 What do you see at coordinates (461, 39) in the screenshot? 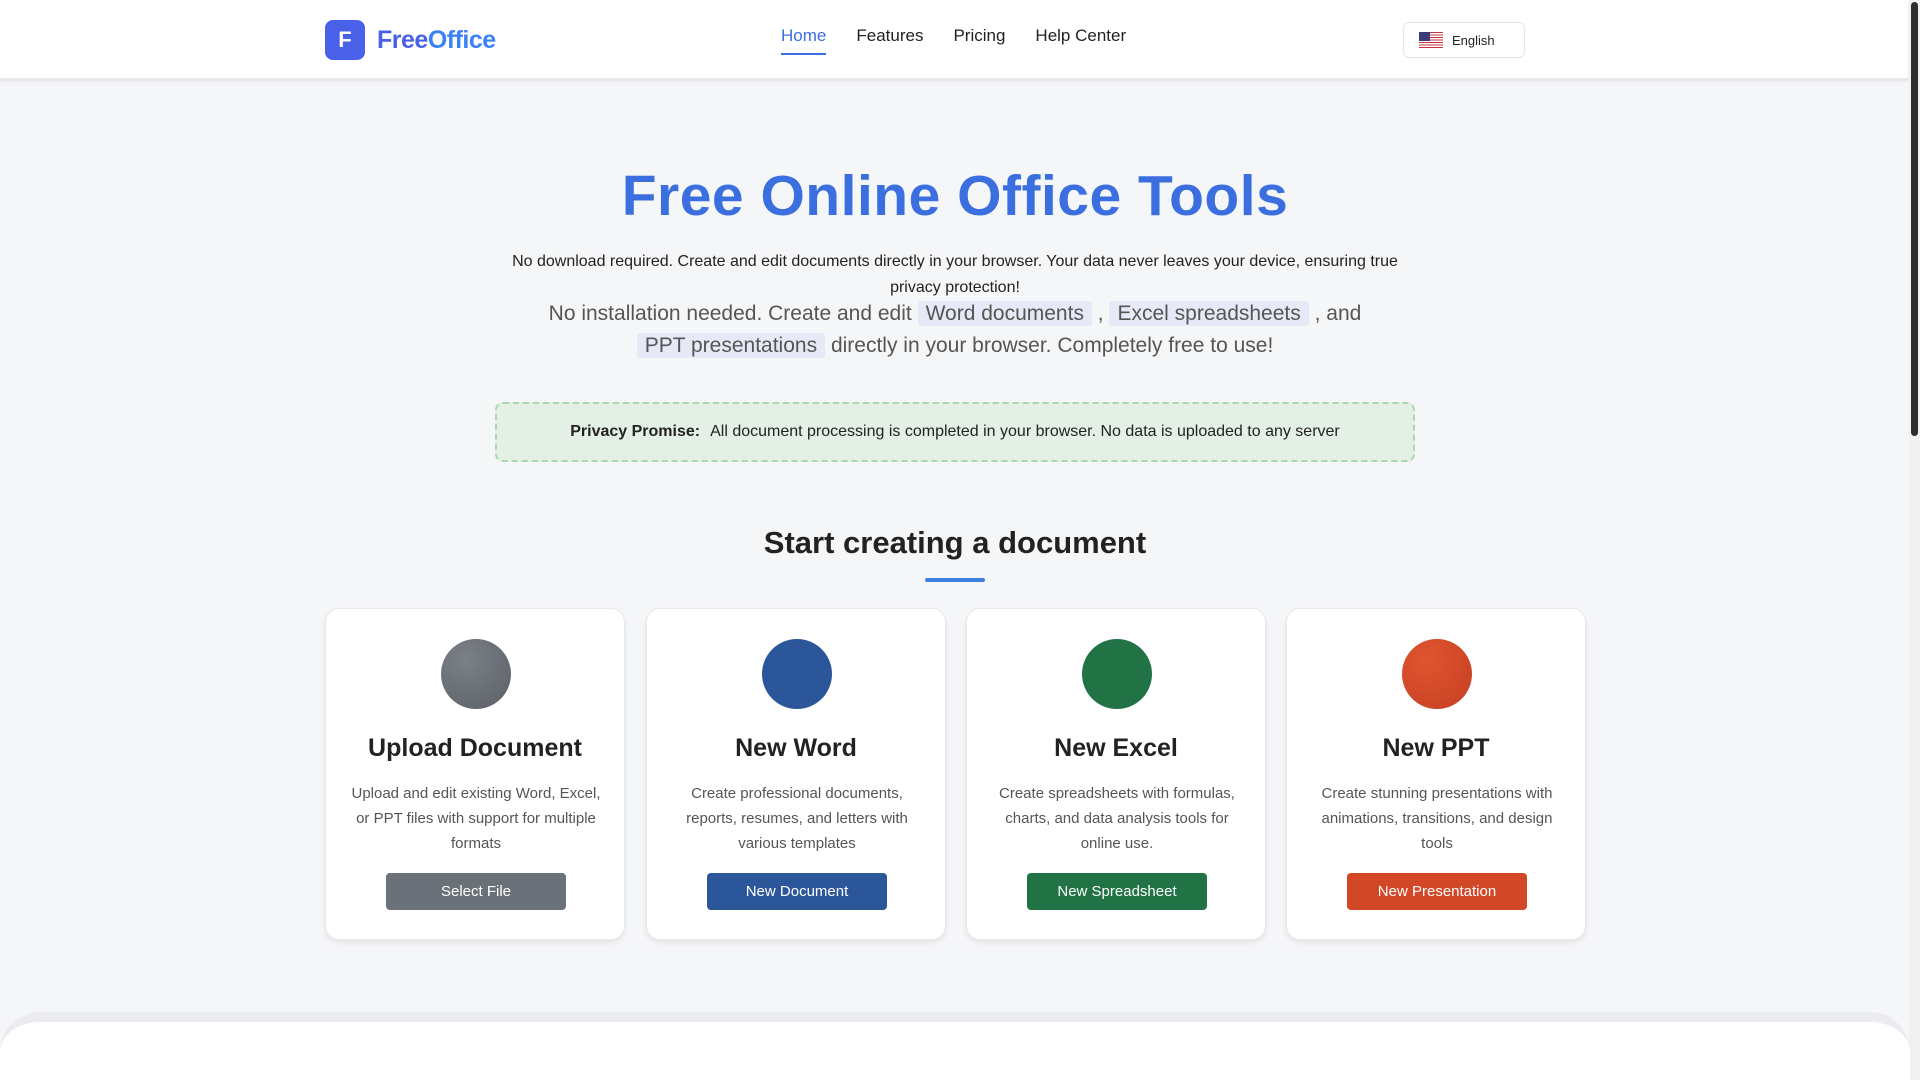
I see `logo-office-text: Office` at bounding box center [461, 39].